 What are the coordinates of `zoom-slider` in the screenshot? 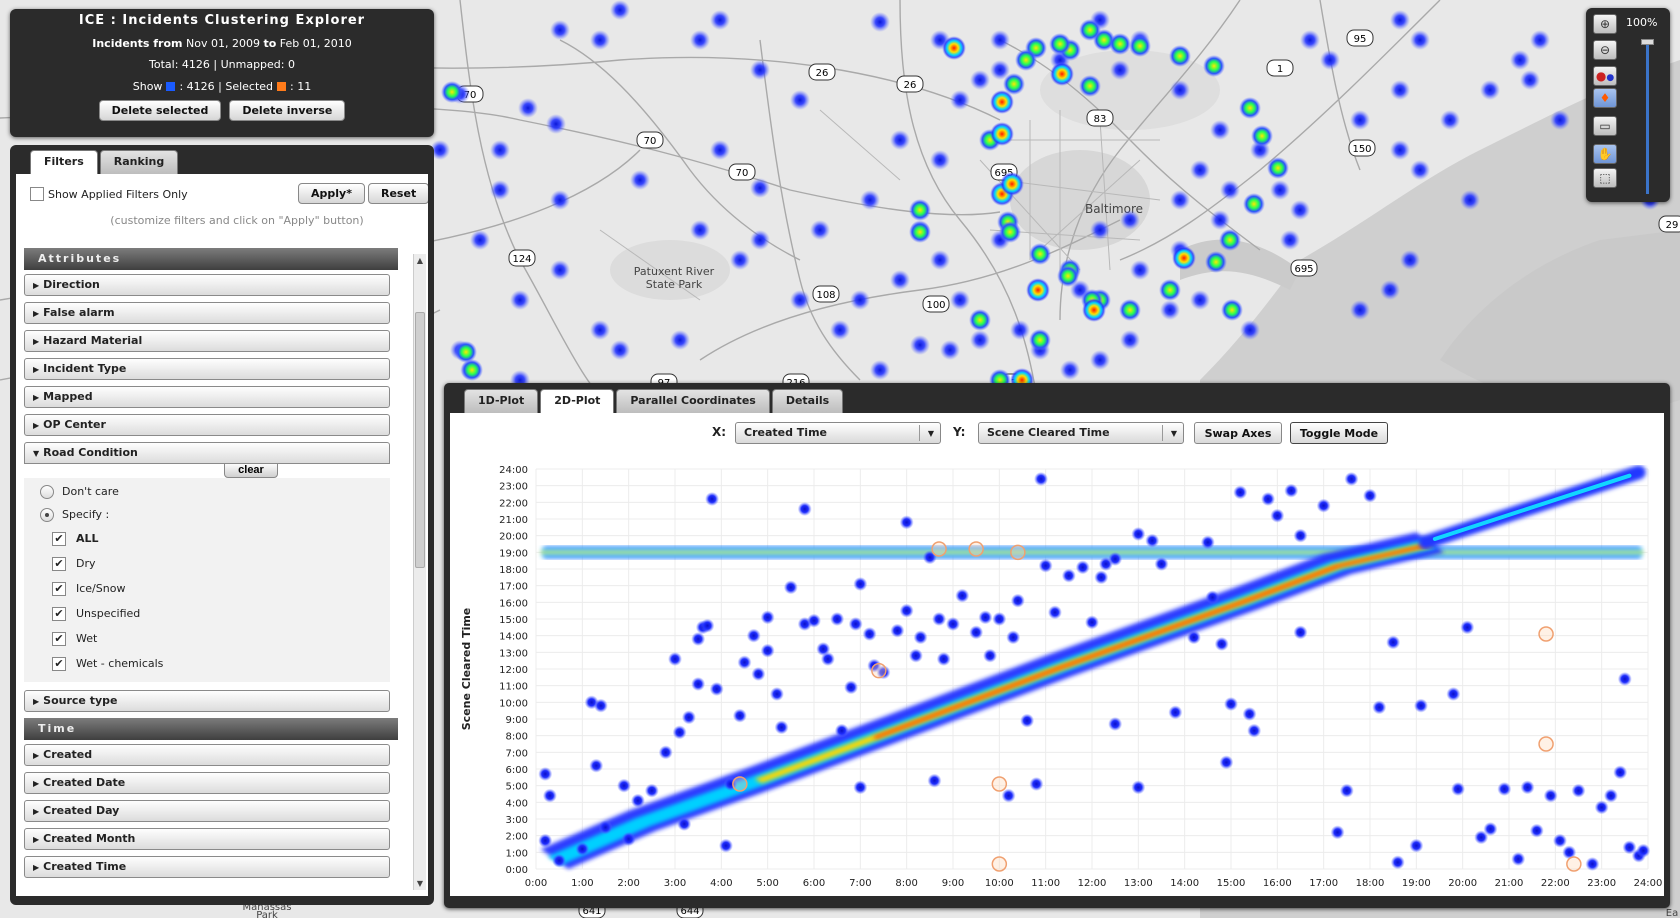 It's located at (1647, 118).